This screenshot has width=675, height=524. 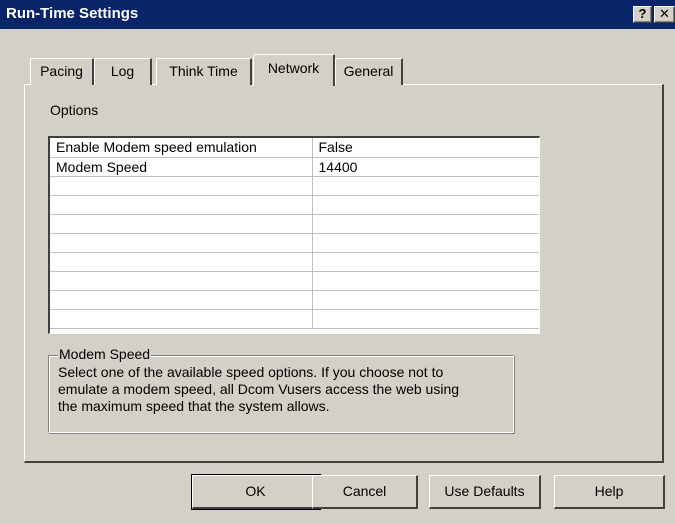 I want to click on option-name-cell: Enable Modem speed emulation, so click(x=181, y=148).